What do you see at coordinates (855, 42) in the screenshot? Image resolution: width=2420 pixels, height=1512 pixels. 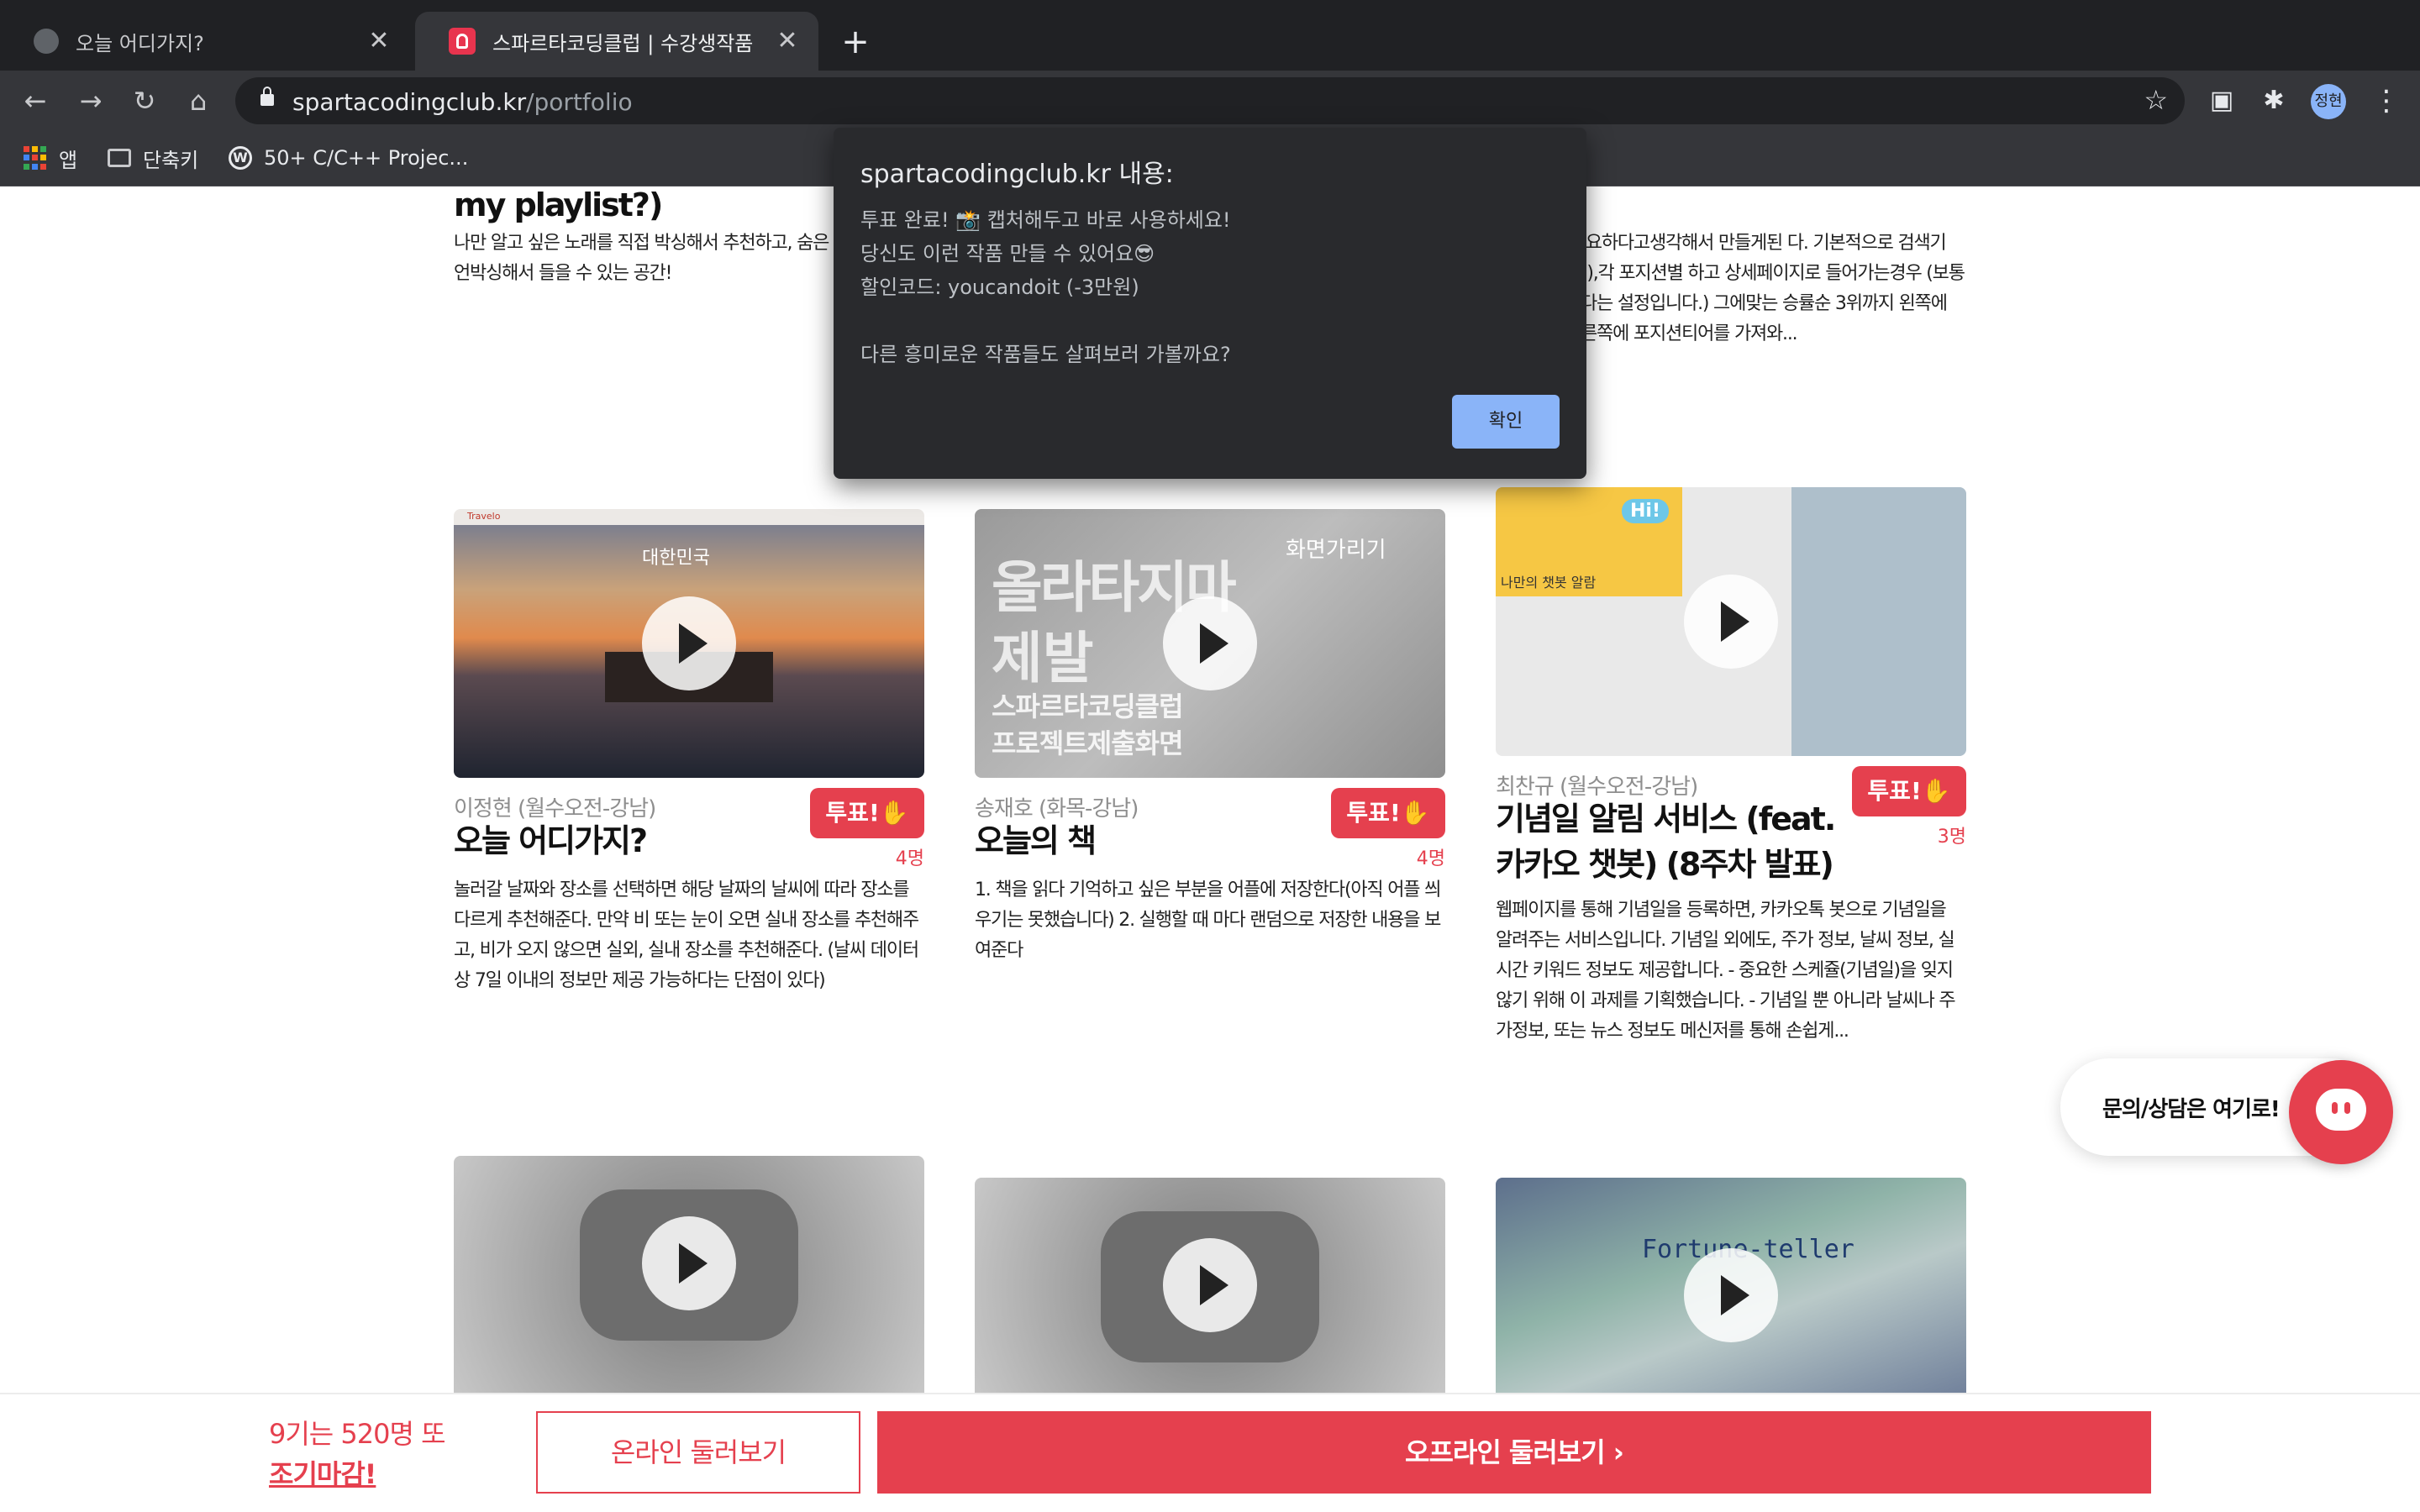 I see `new-tab-button: +` at bounding box center [855, 42].